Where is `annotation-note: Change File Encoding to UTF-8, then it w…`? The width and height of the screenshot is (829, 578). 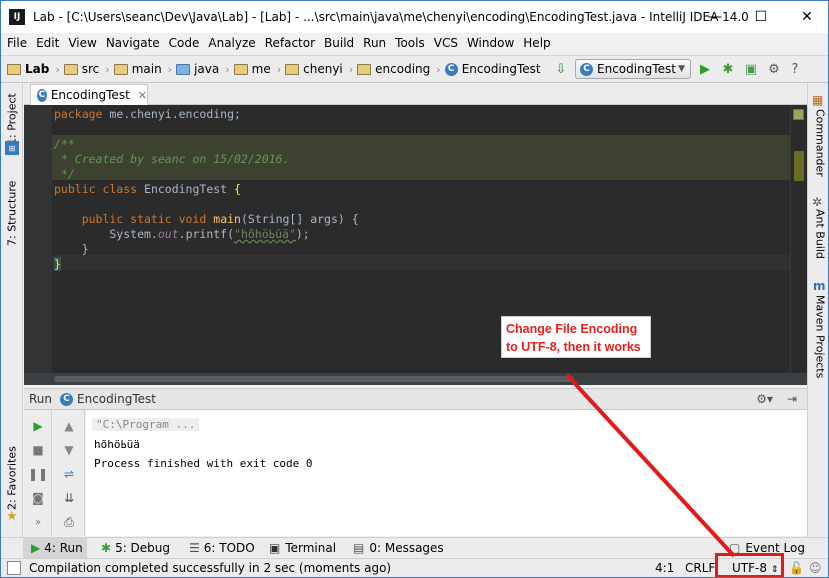 annotation-note: Change File Encoding to UTF-8, then it w… is located at coordinates (576, 337).